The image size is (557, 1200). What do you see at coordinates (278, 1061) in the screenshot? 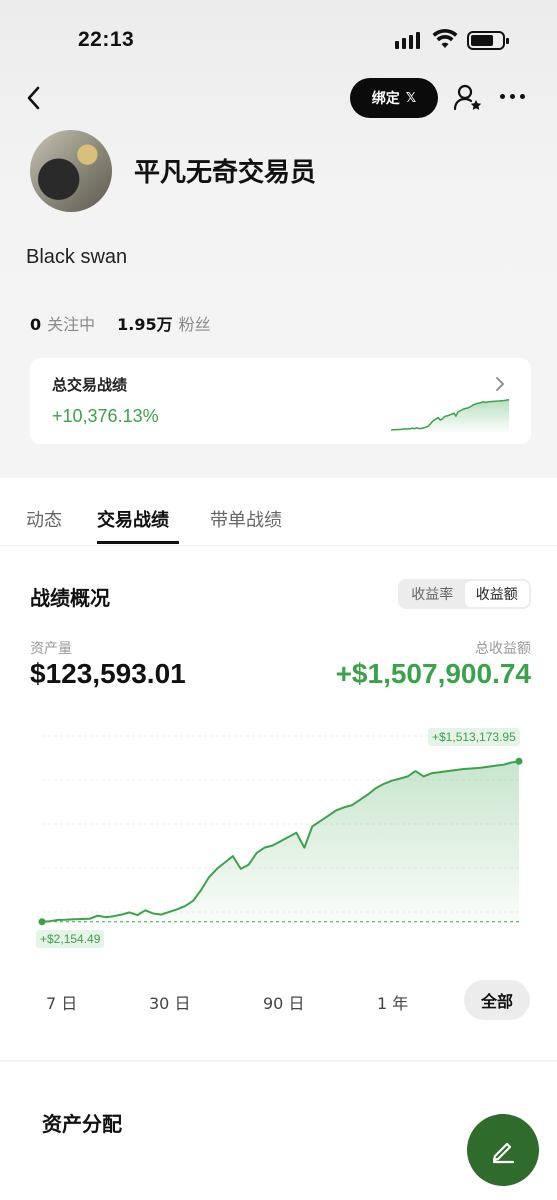
I see `section-divider` at bounding box center [278, 1061].